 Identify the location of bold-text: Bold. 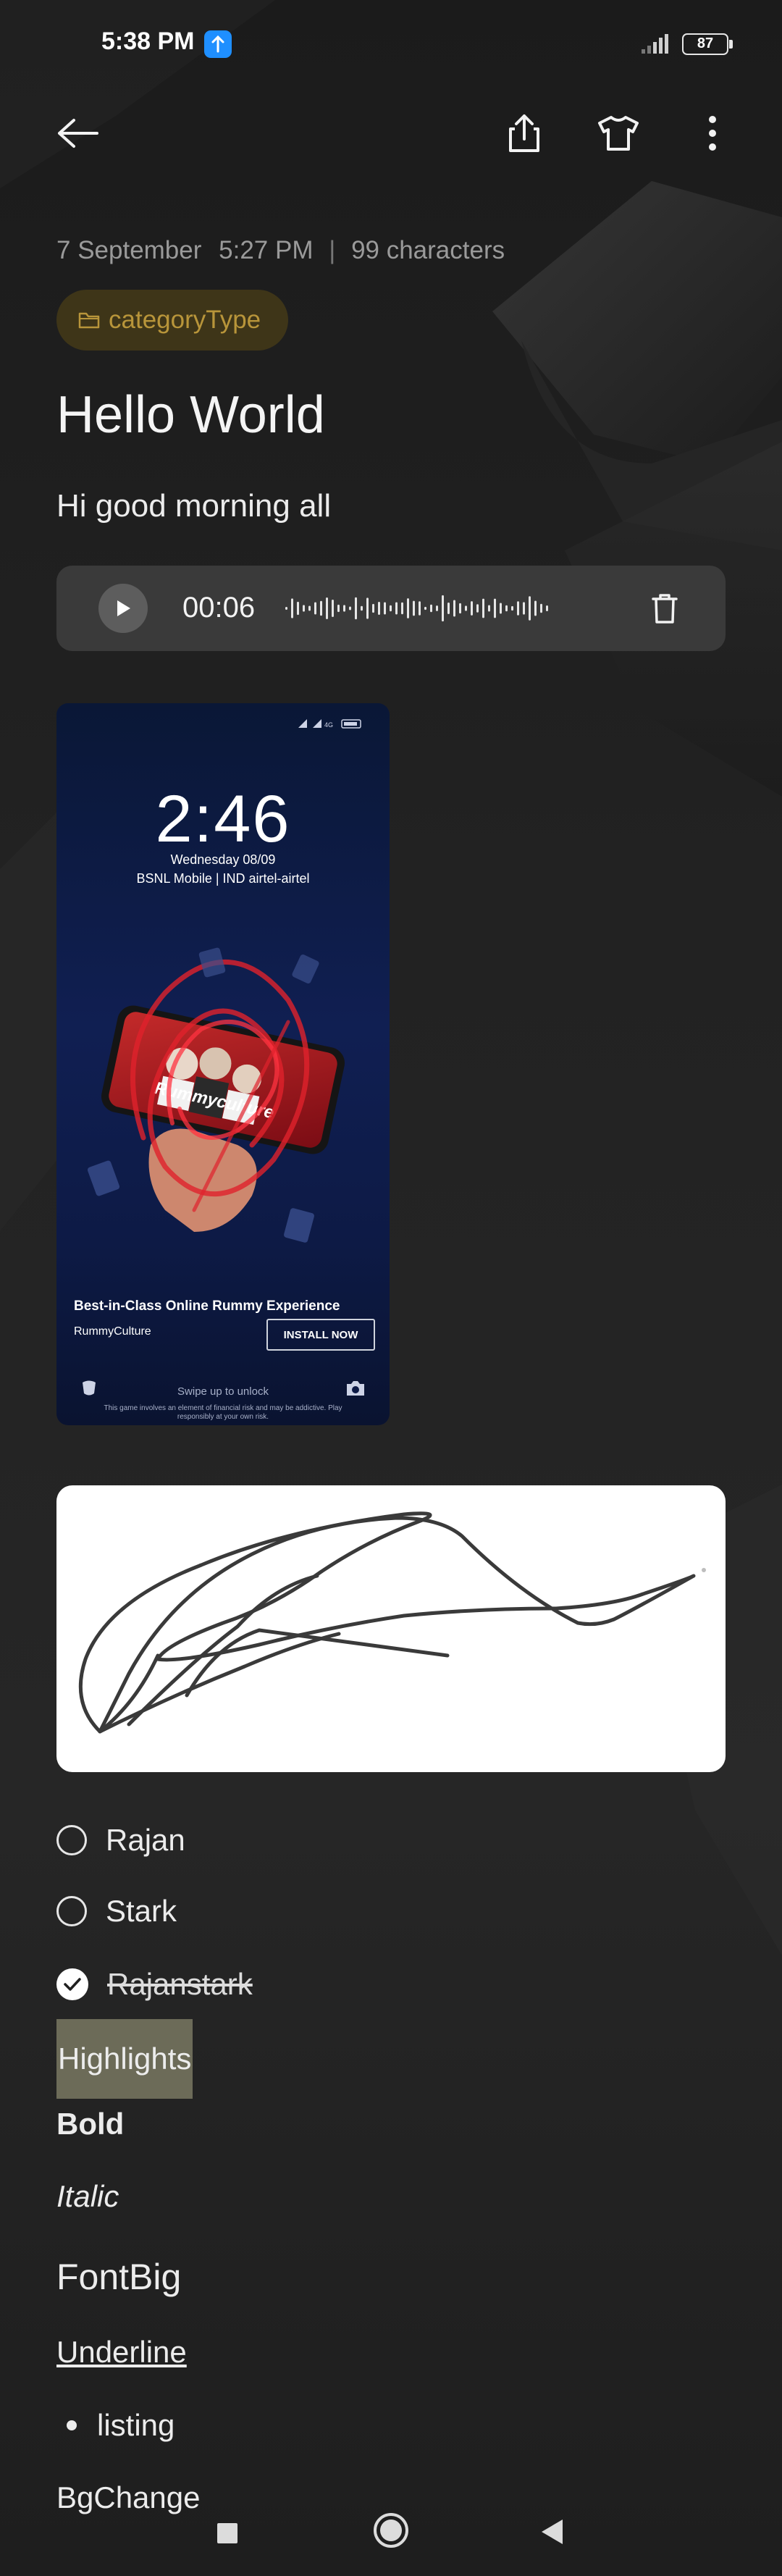
(90, 2124).